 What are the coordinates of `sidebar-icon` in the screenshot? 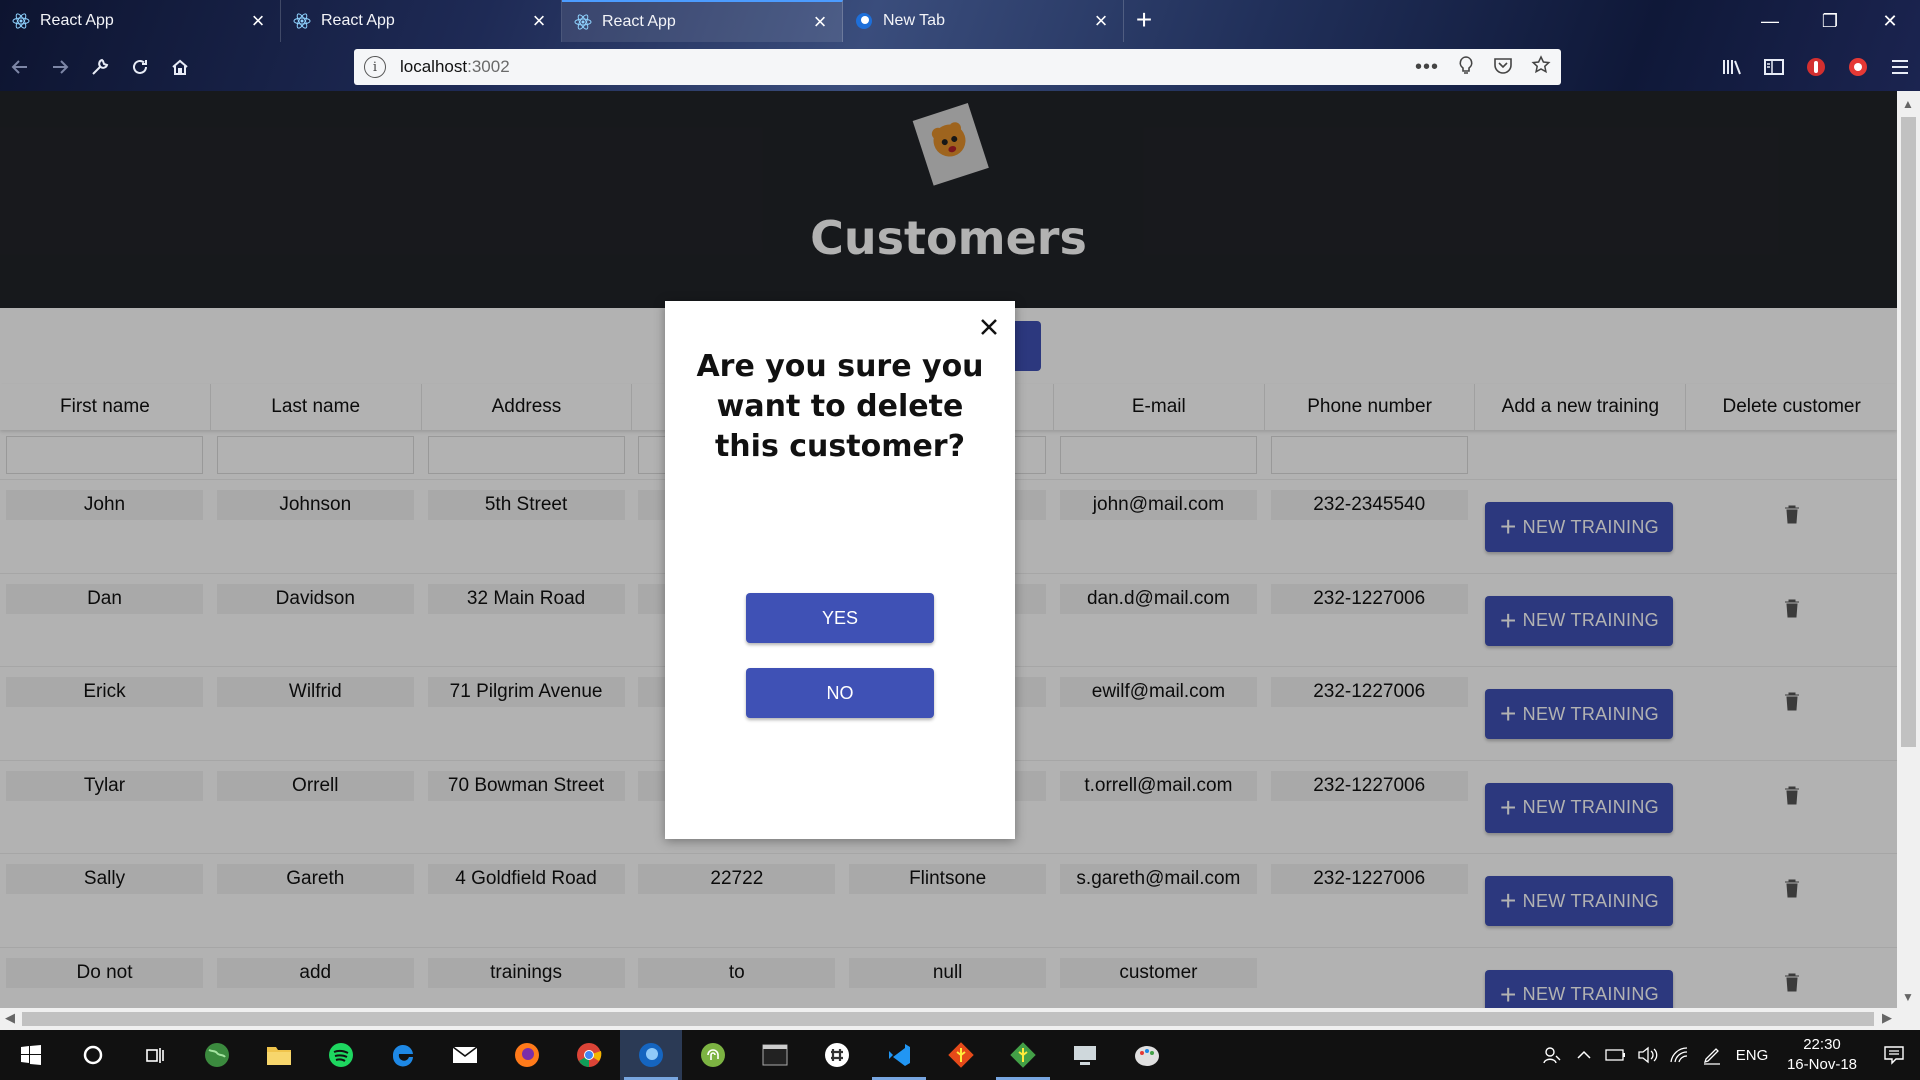 It's located at (1774, 67).